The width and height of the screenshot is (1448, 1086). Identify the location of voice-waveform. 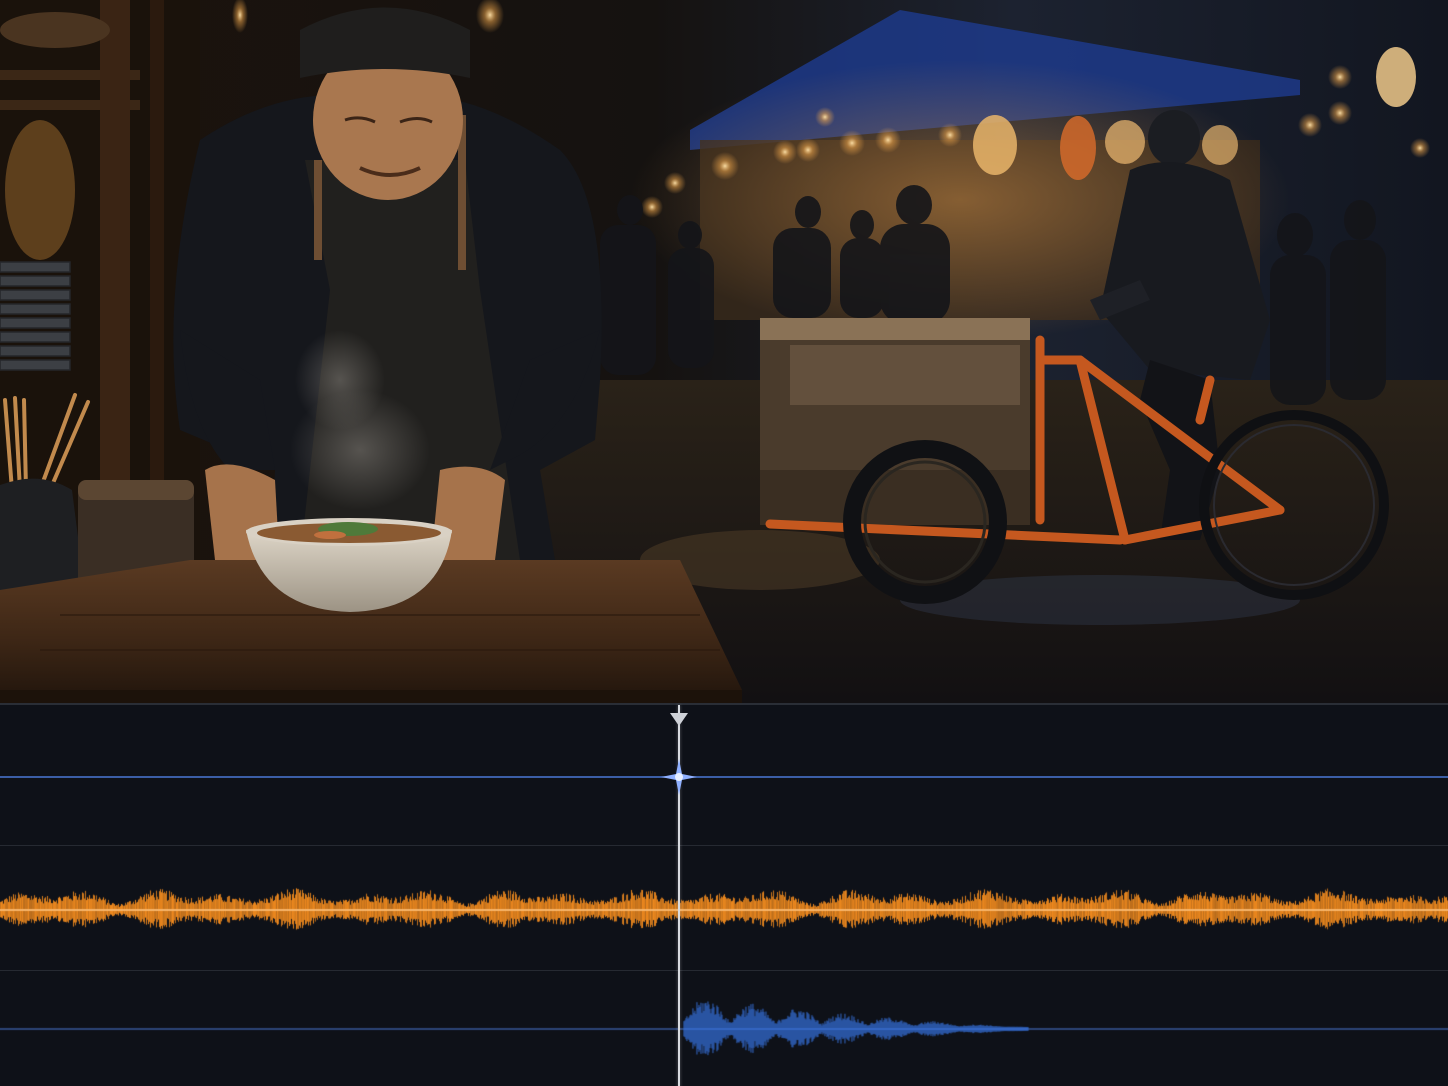
(724, 1028).